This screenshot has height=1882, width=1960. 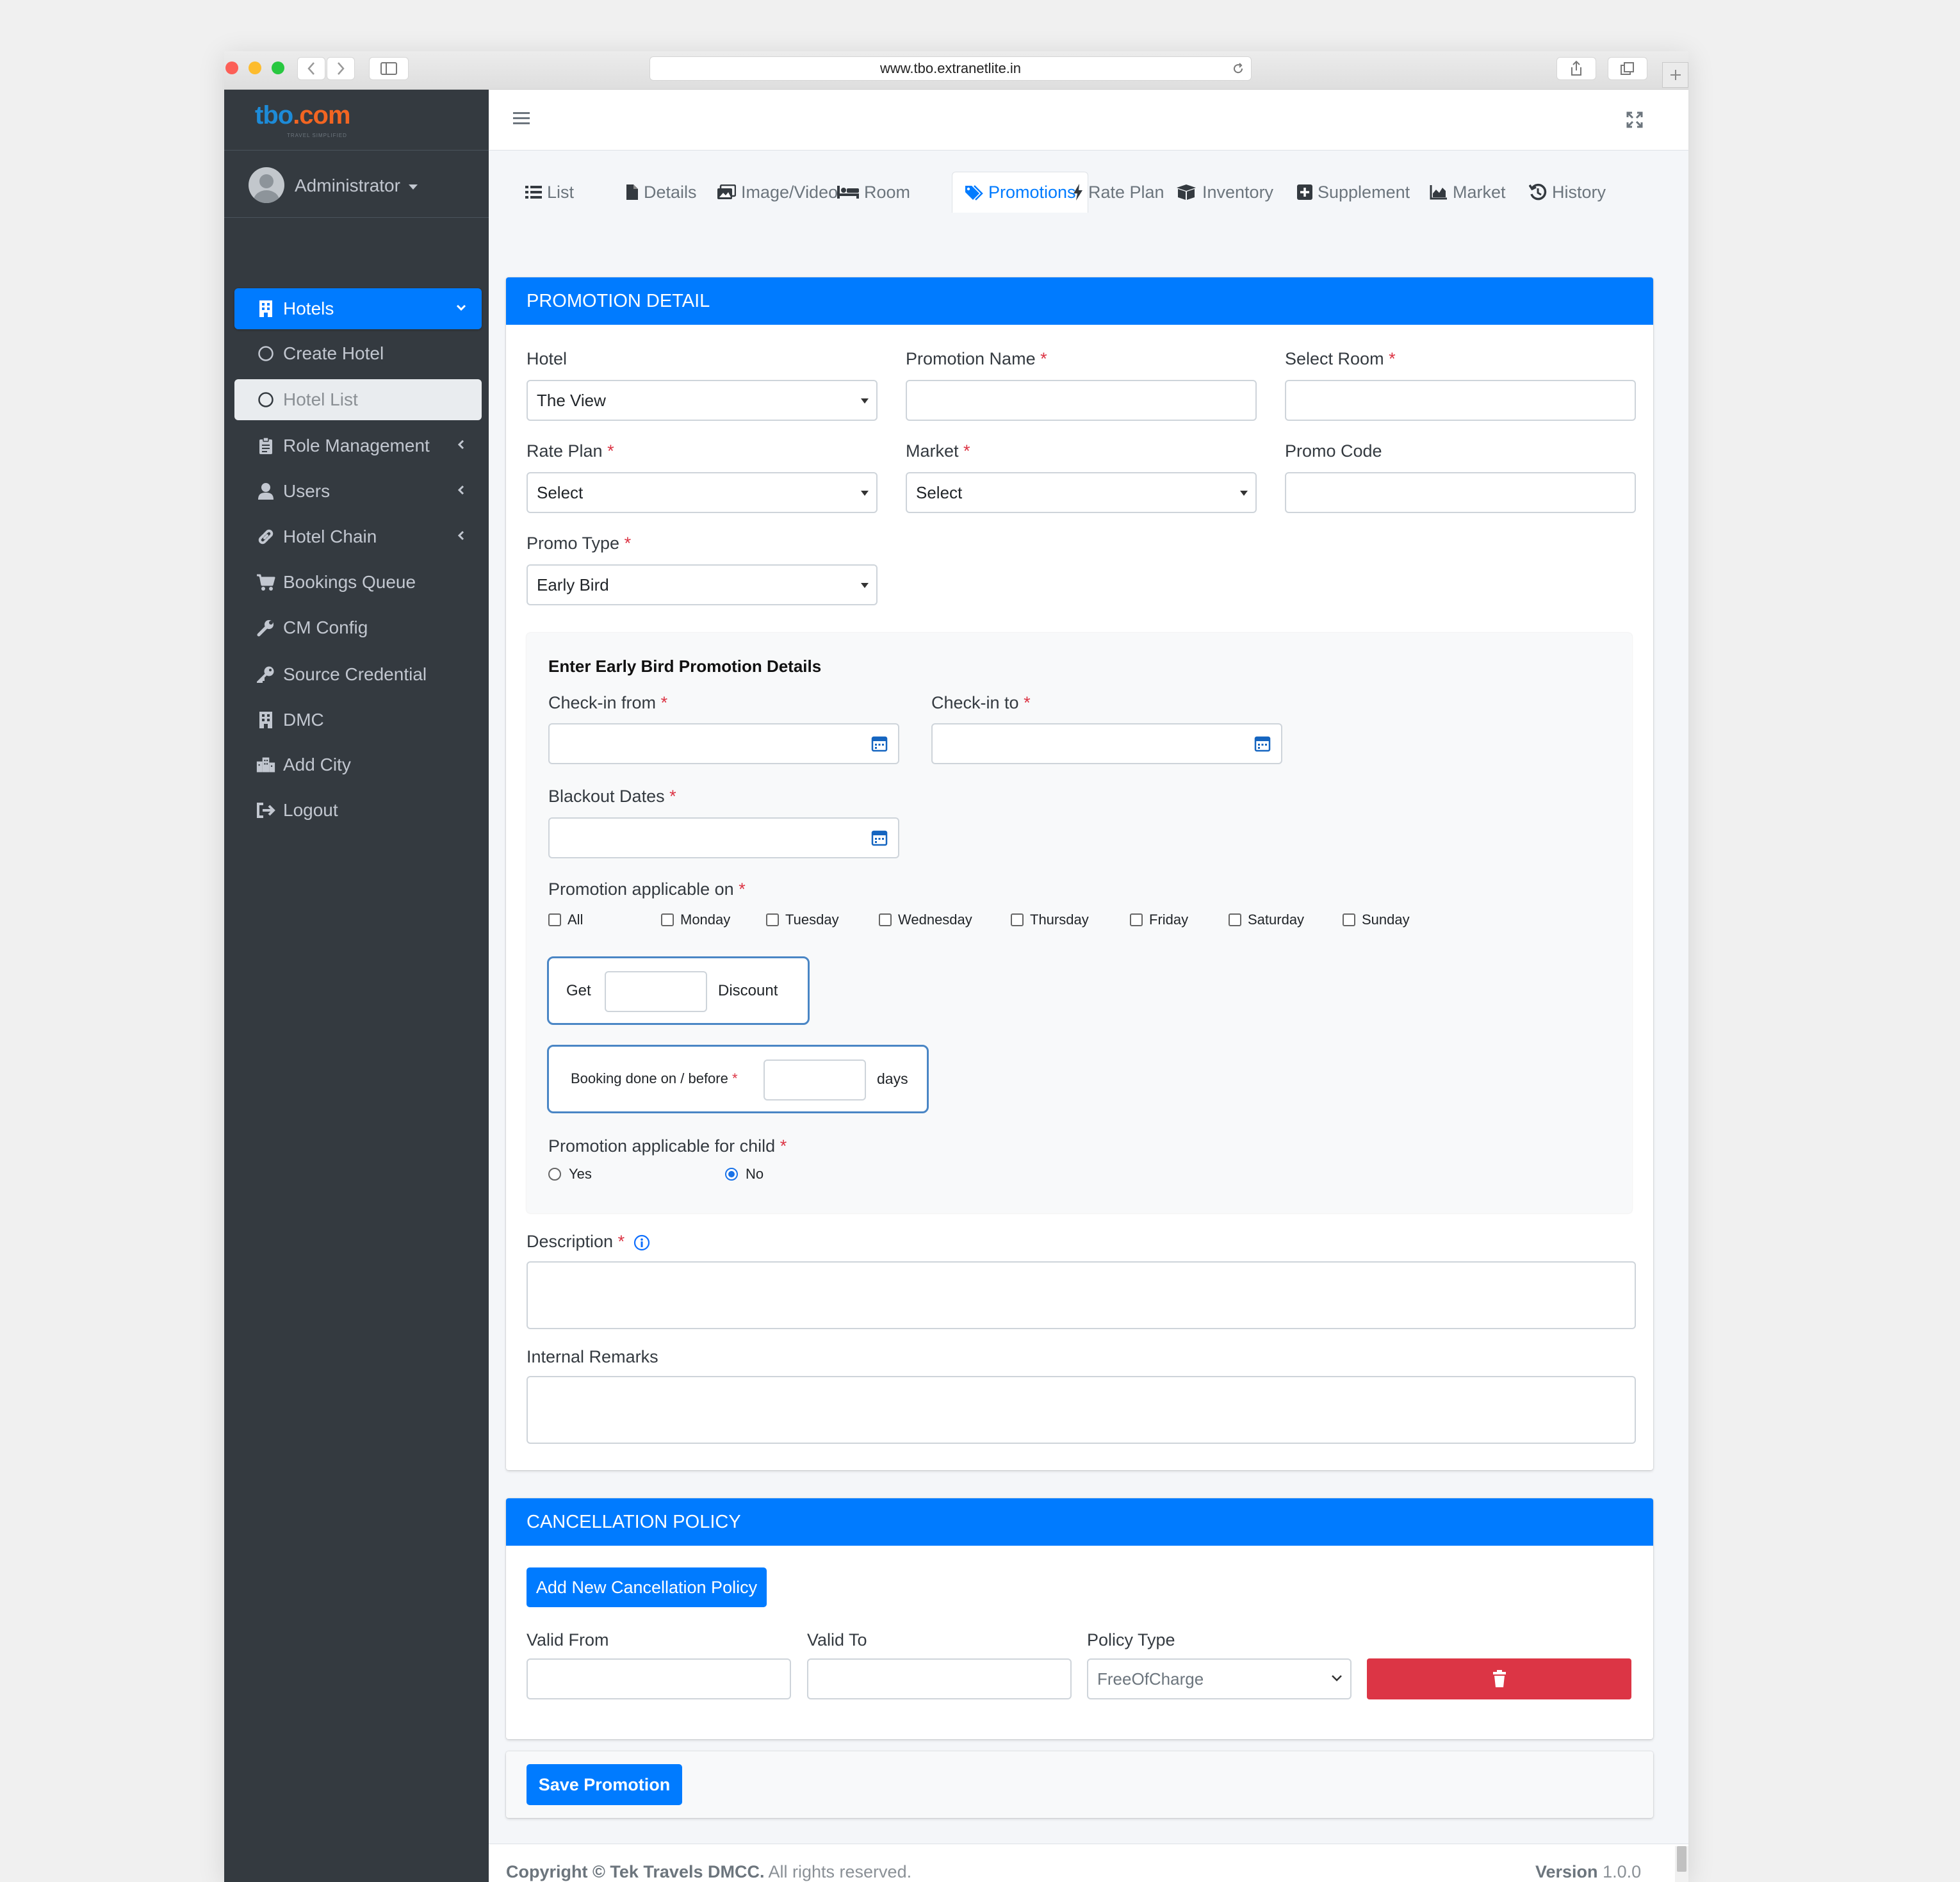 What do you see at coordinates (1468, 192) in the screenshot?
I see `tab-market: Market` at bounding box center [1468, 192].